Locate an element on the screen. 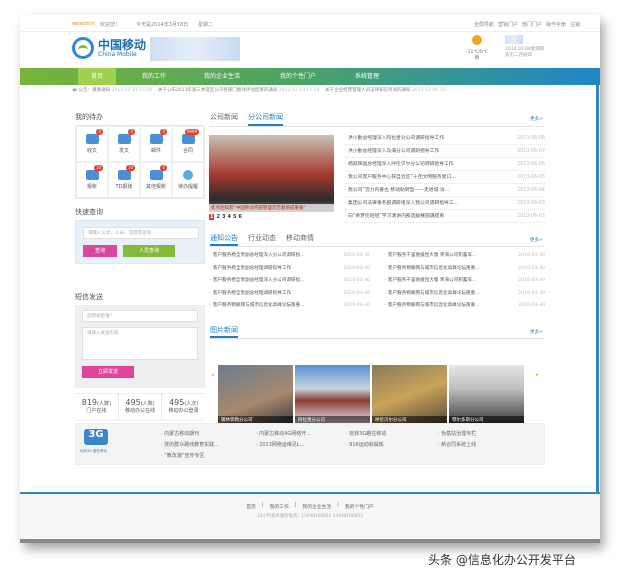  pics-more-link: 更多> is located at coordinates (536, 332).